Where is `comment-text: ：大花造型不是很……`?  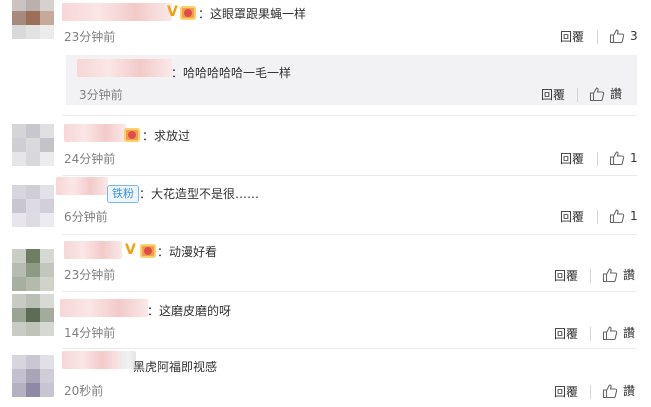 comment-text: ：大花造型不是很…… is located at coordinates (199, 194).